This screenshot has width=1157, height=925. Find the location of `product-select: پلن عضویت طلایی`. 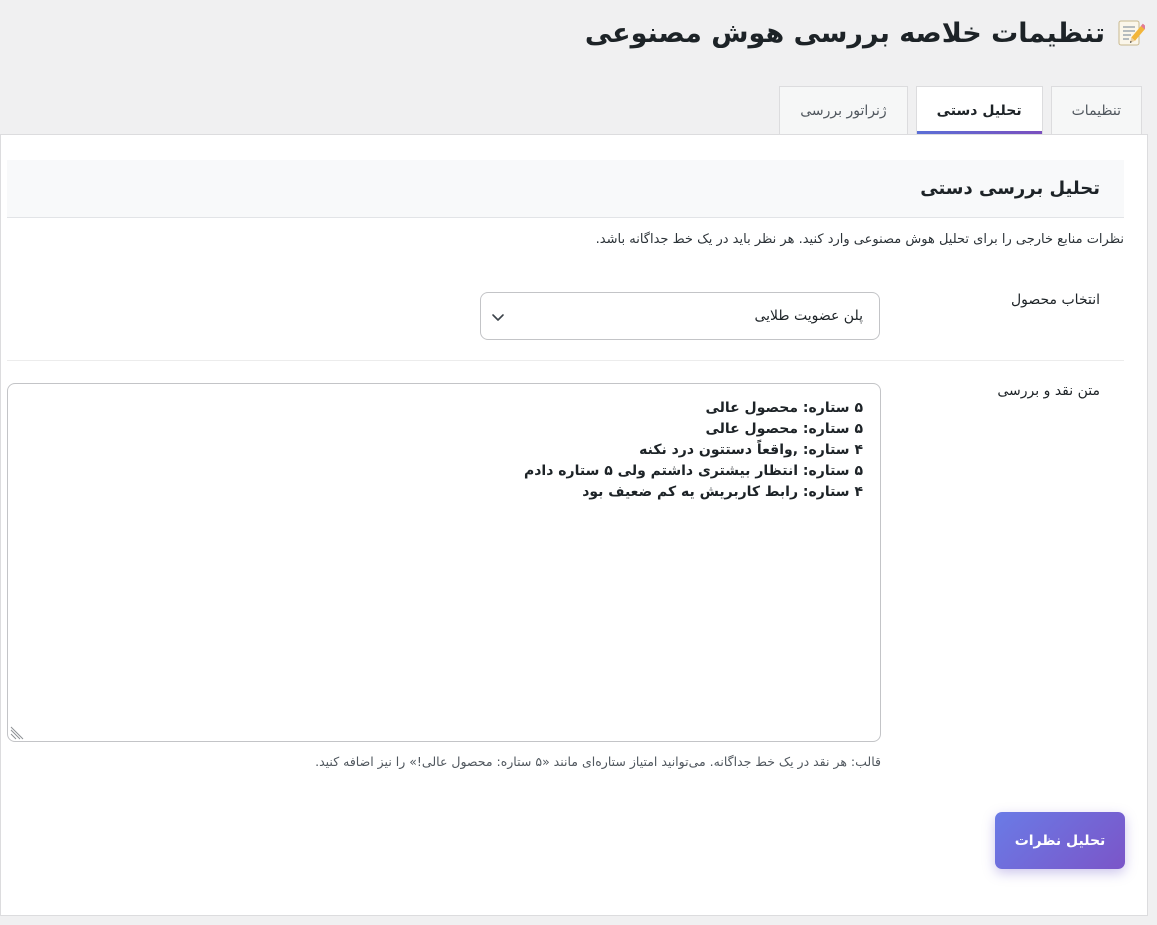

product-select: پلن عضویت طلایی is located at coordinates (680, 316).